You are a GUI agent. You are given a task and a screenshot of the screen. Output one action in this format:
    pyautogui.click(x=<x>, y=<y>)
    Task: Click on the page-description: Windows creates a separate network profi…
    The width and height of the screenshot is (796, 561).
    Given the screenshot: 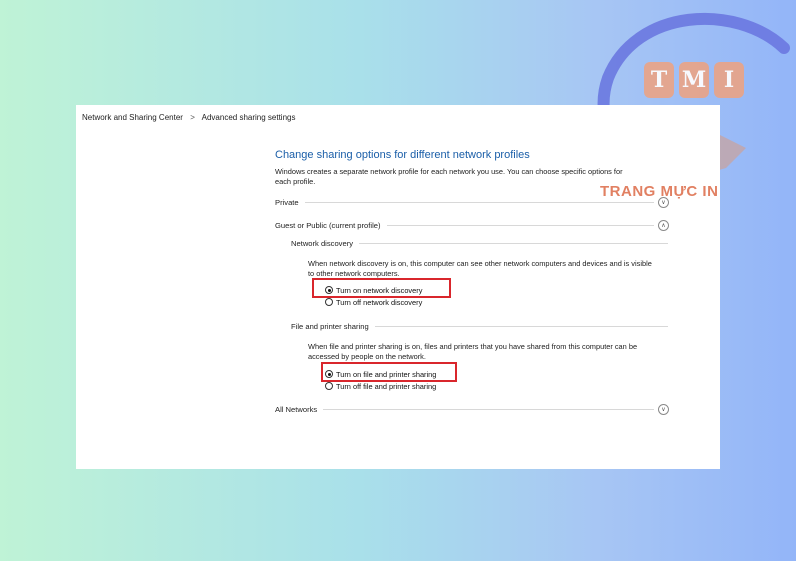 What is the action you would take?
    pyautogui.click(x=449, y=176)
    